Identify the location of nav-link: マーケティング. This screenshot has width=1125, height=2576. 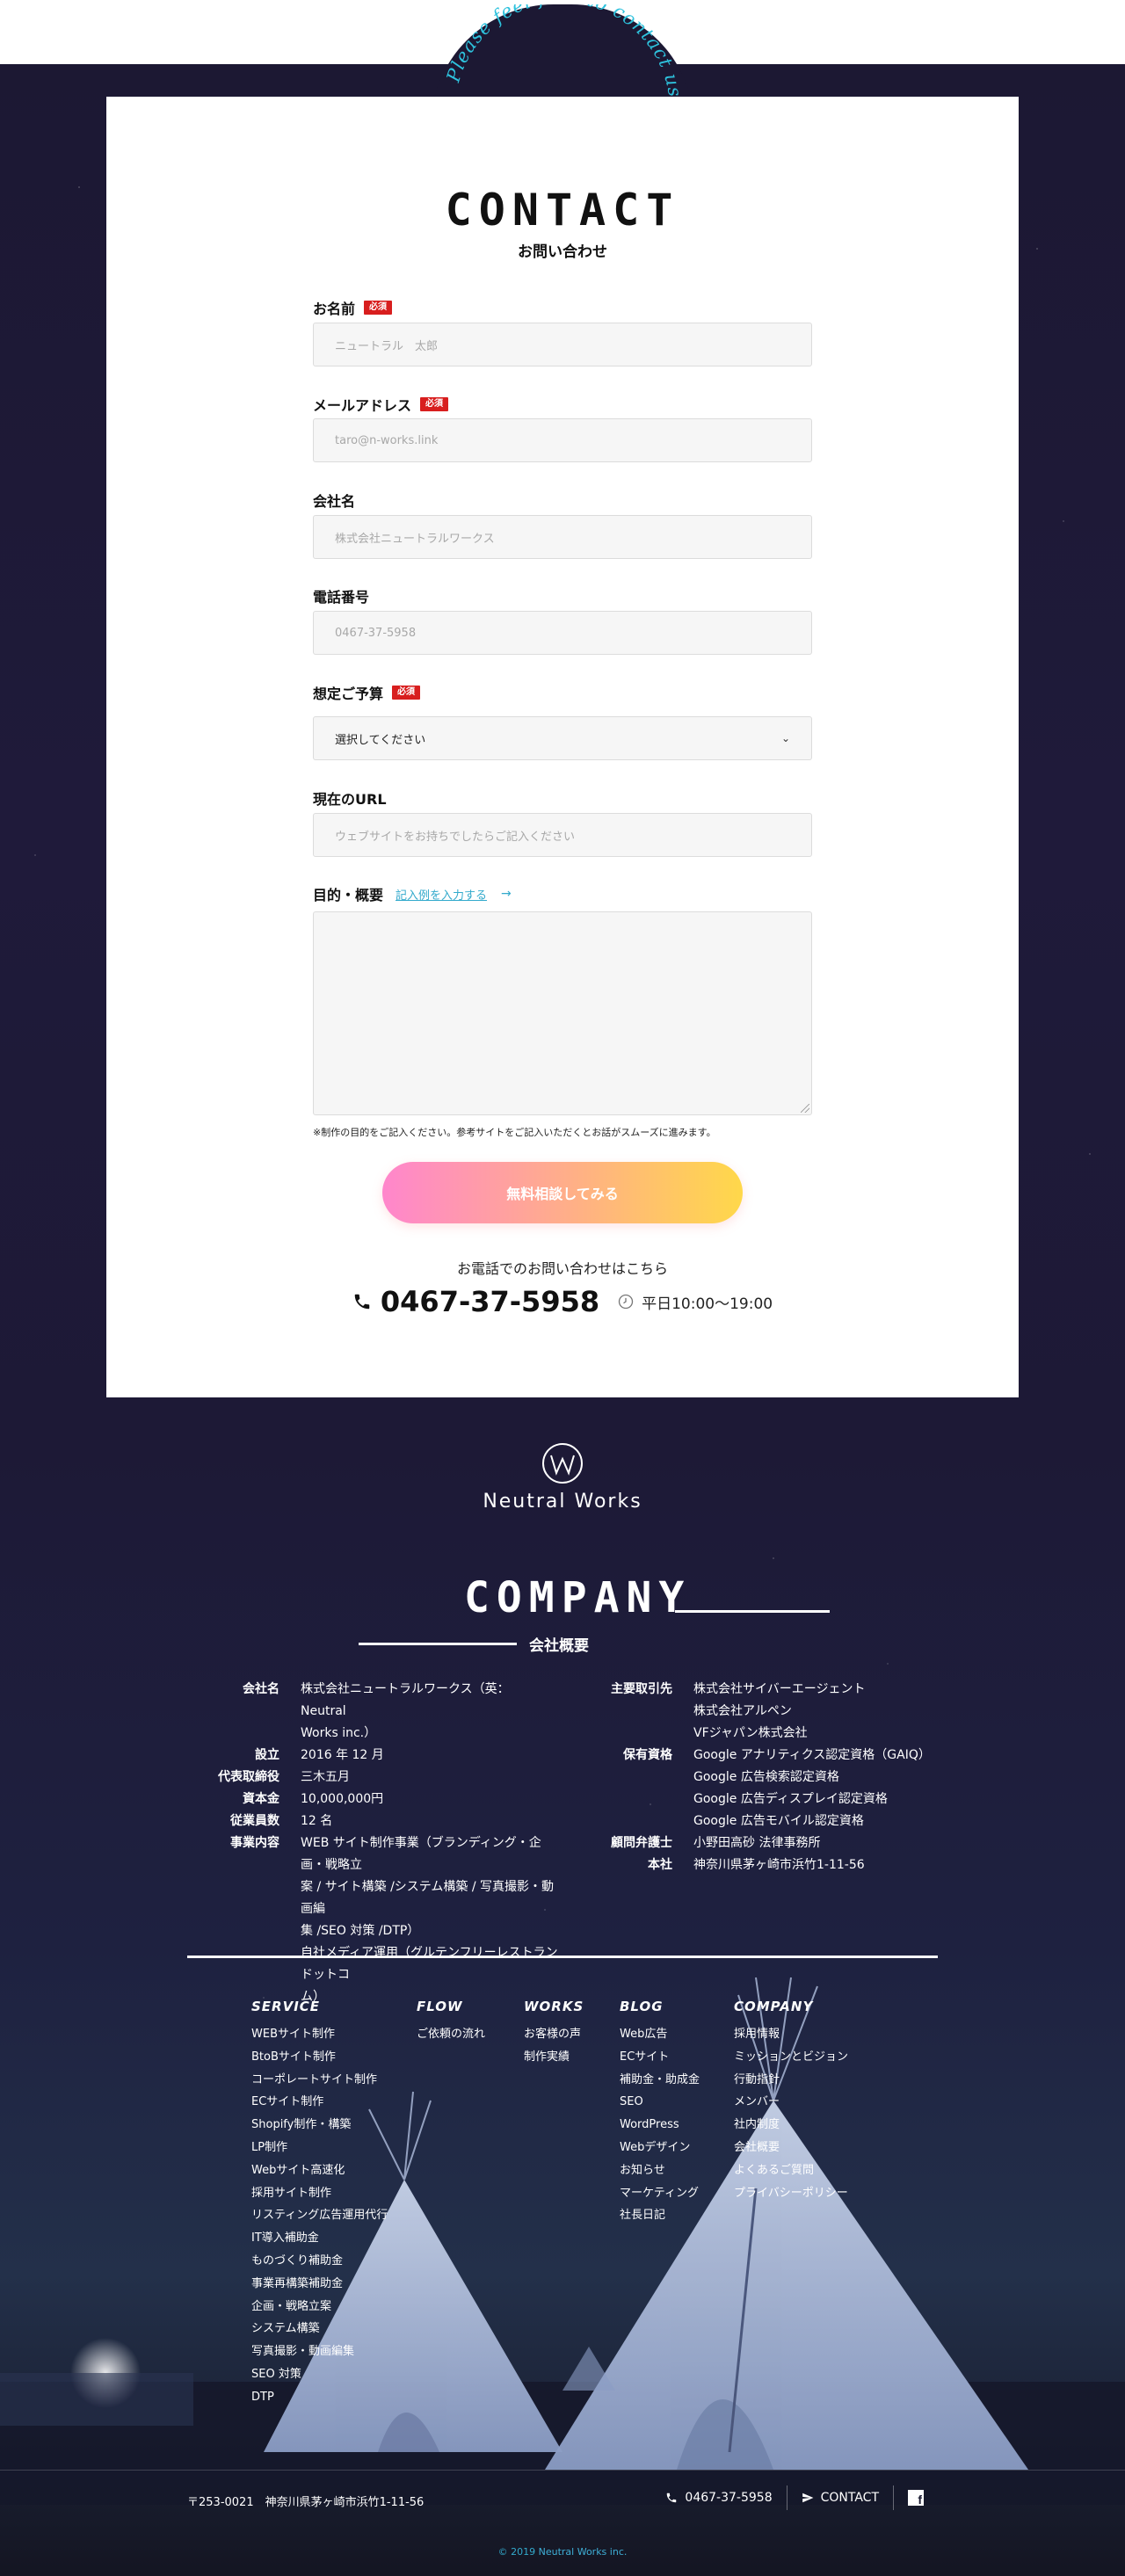
(660, 2193).